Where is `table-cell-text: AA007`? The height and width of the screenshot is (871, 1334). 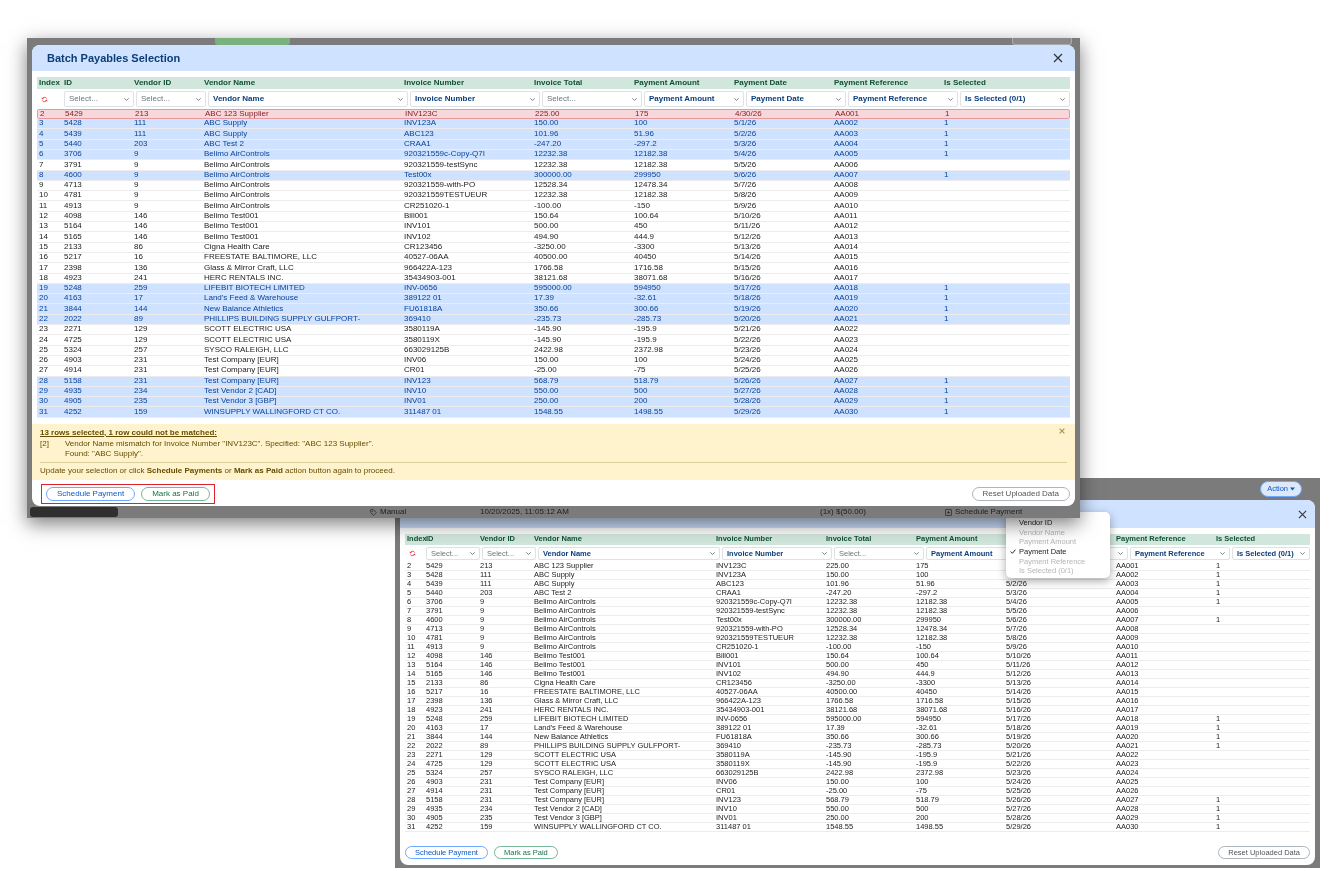
table-cell-text: AA007 is located at coordinates (846, 175).